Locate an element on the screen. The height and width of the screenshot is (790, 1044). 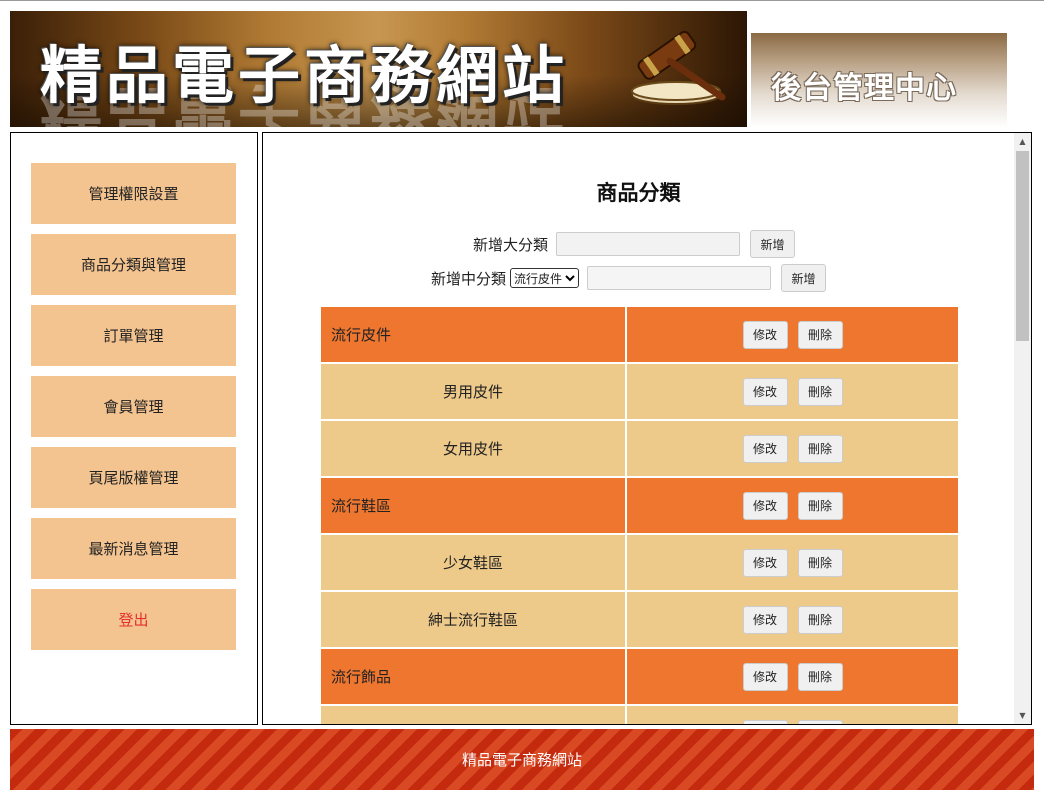
add-major-button: 新增 is located at coordinates (773, 244).